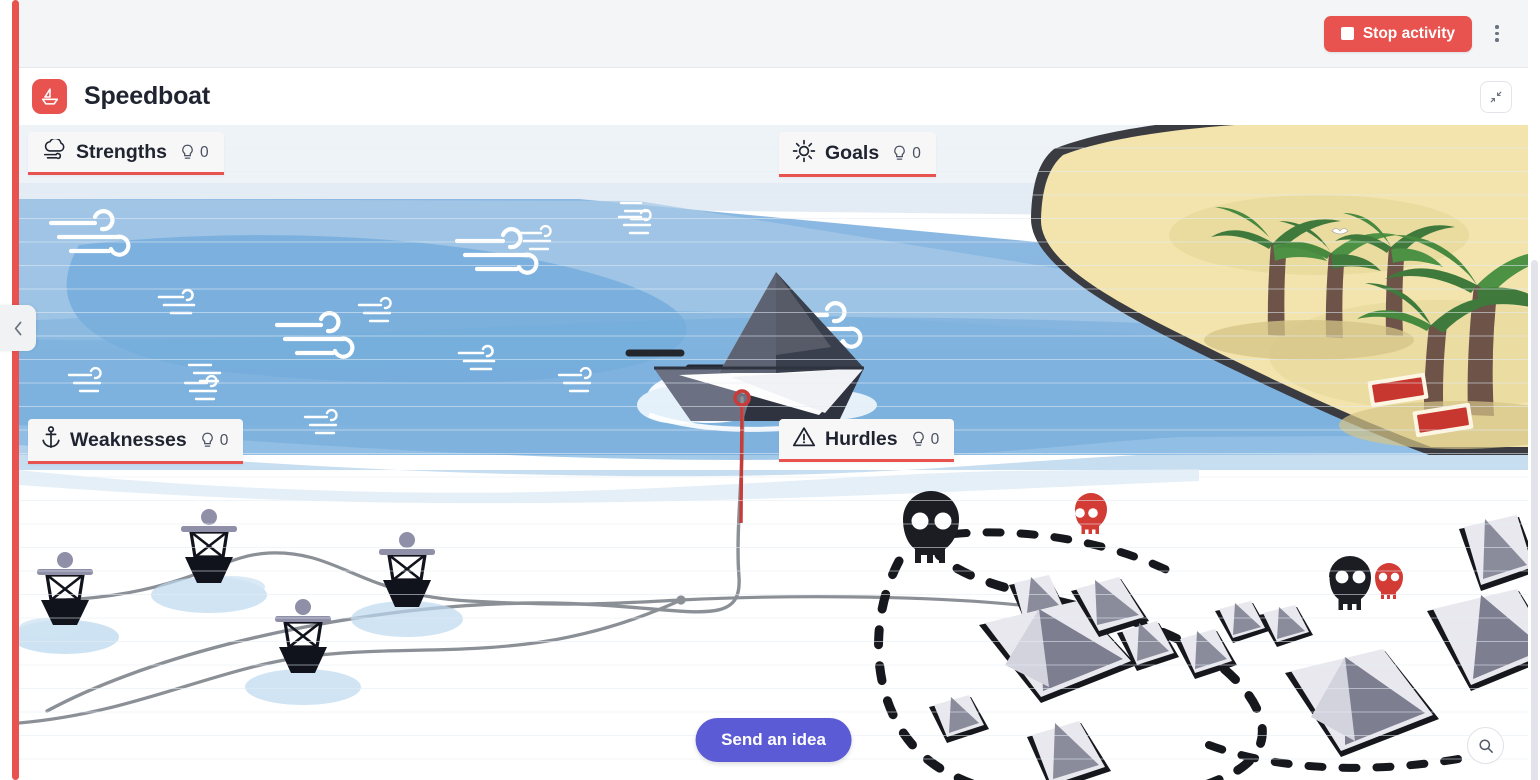 This screenshot has width=1540, height=780. Describe the element at coordinates (773, 34) in the screenshot. I see `top-toolbar: Stop activity` at that location.